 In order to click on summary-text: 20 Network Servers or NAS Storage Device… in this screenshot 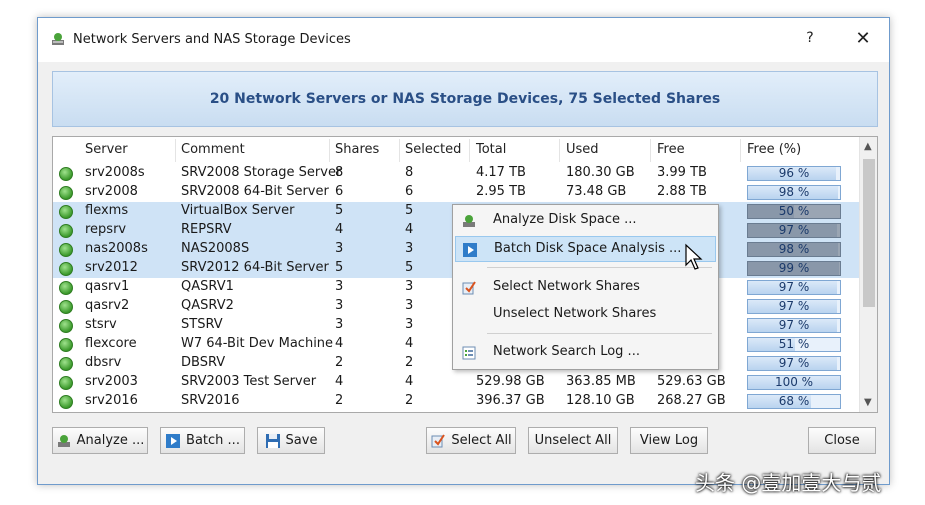, I will do `click(465, 99)`.